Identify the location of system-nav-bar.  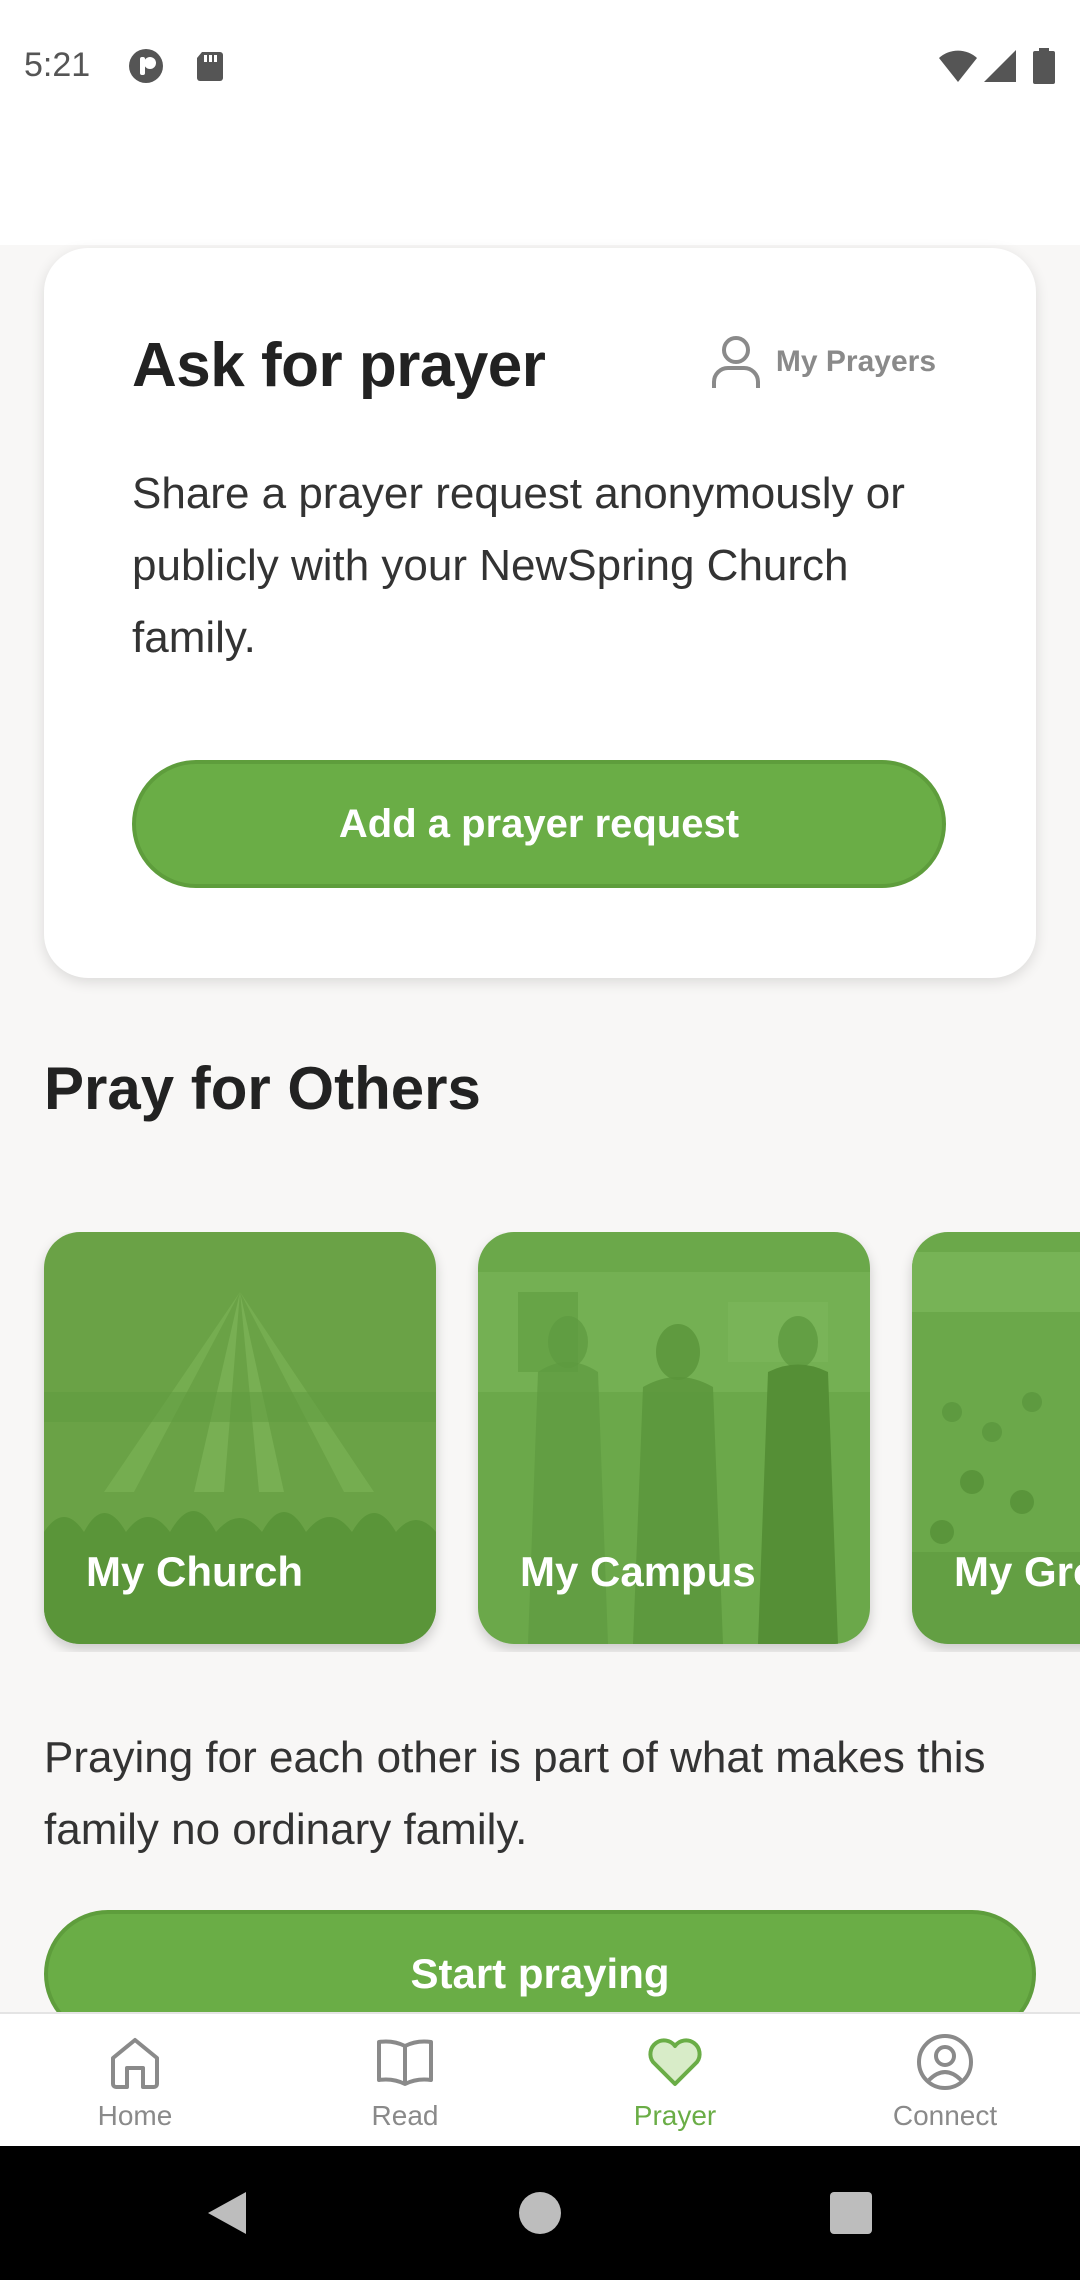
(540, 2213).